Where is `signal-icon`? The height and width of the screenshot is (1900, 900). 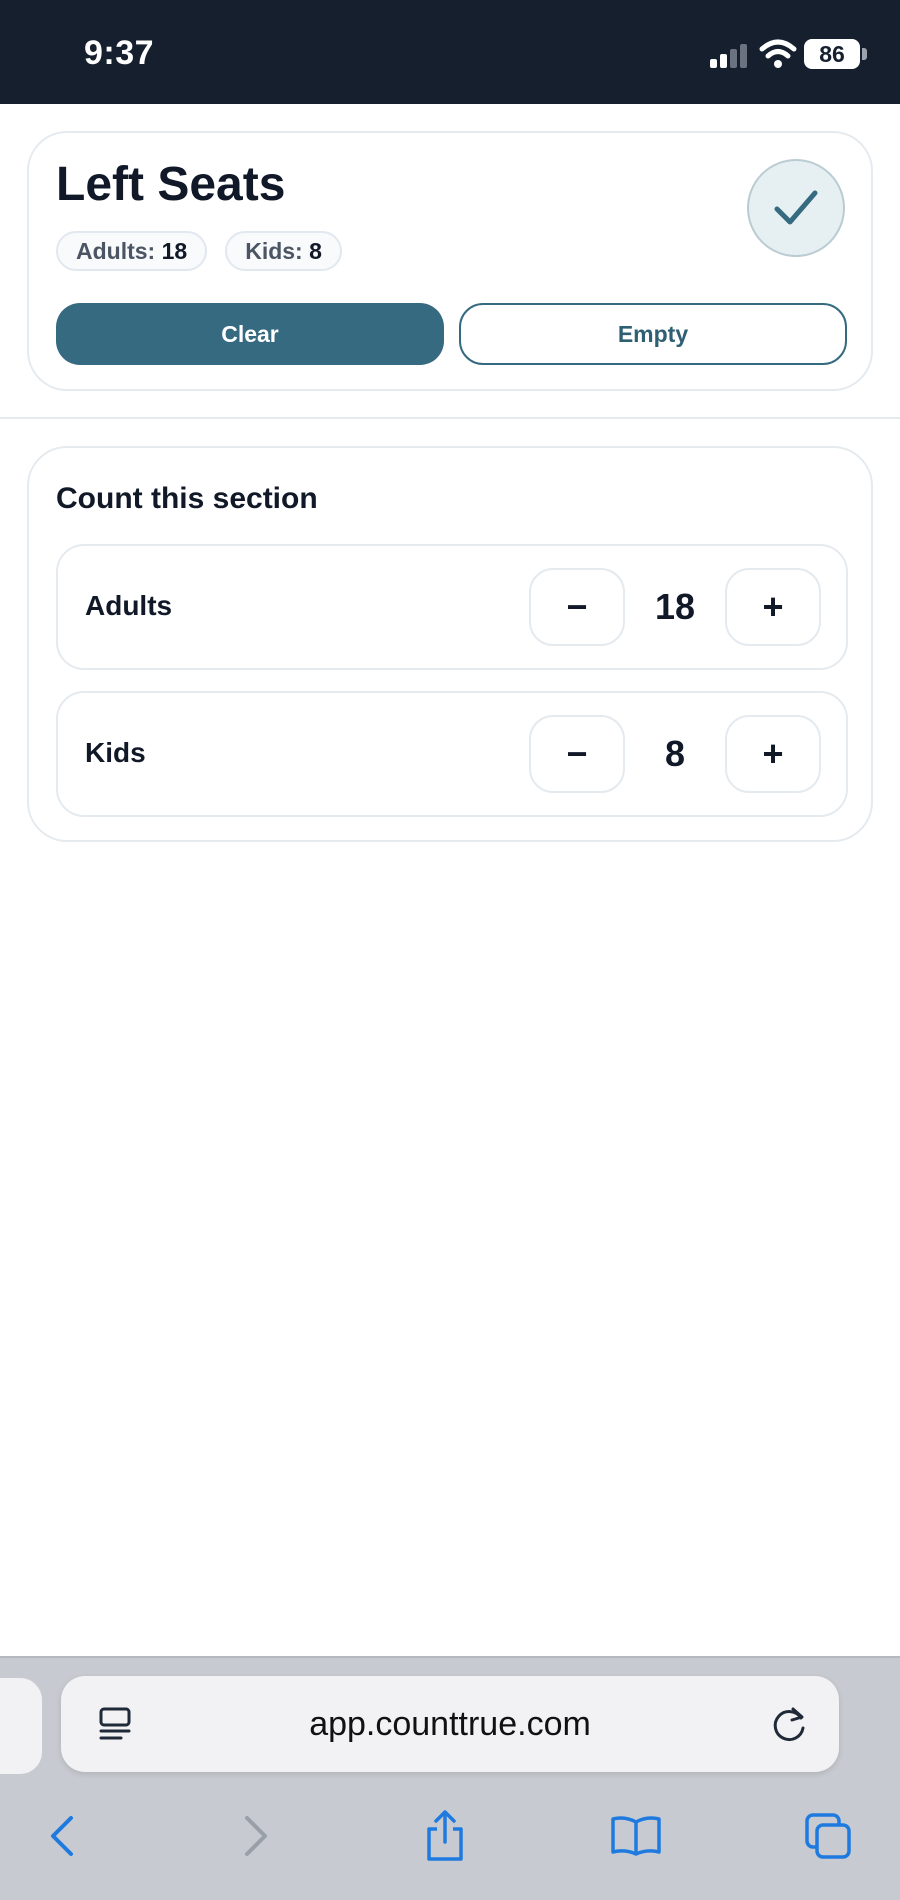 signal-icon is located at coordinates (730, 56).